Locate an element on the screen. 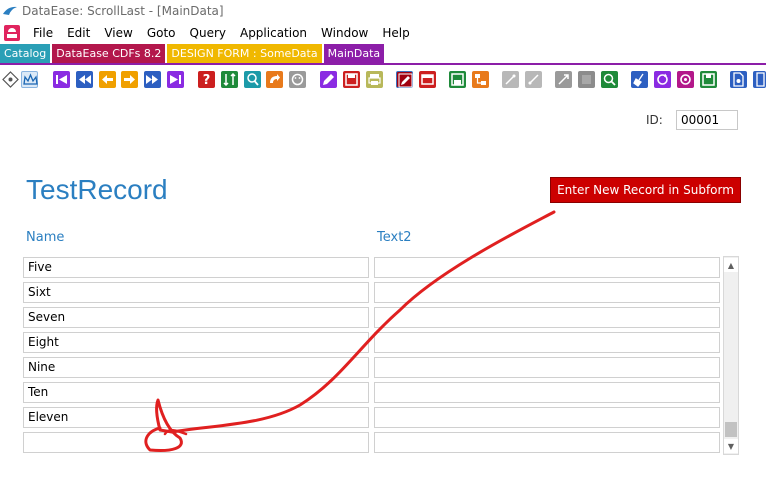 The image size is (766, 493). document-copy-icon is located at coordinates (759, 79).